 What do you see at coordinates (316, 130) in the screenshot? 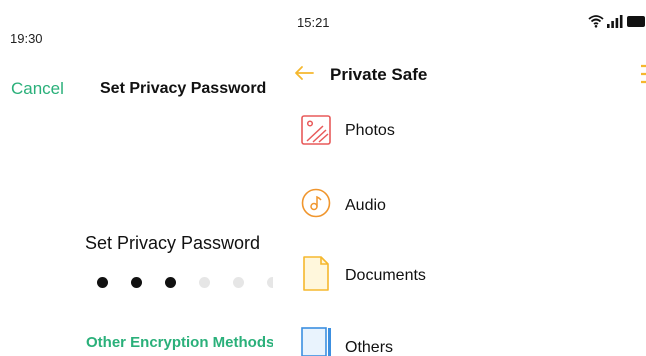
I see `photos-icon` at bounding box center [316, 130].